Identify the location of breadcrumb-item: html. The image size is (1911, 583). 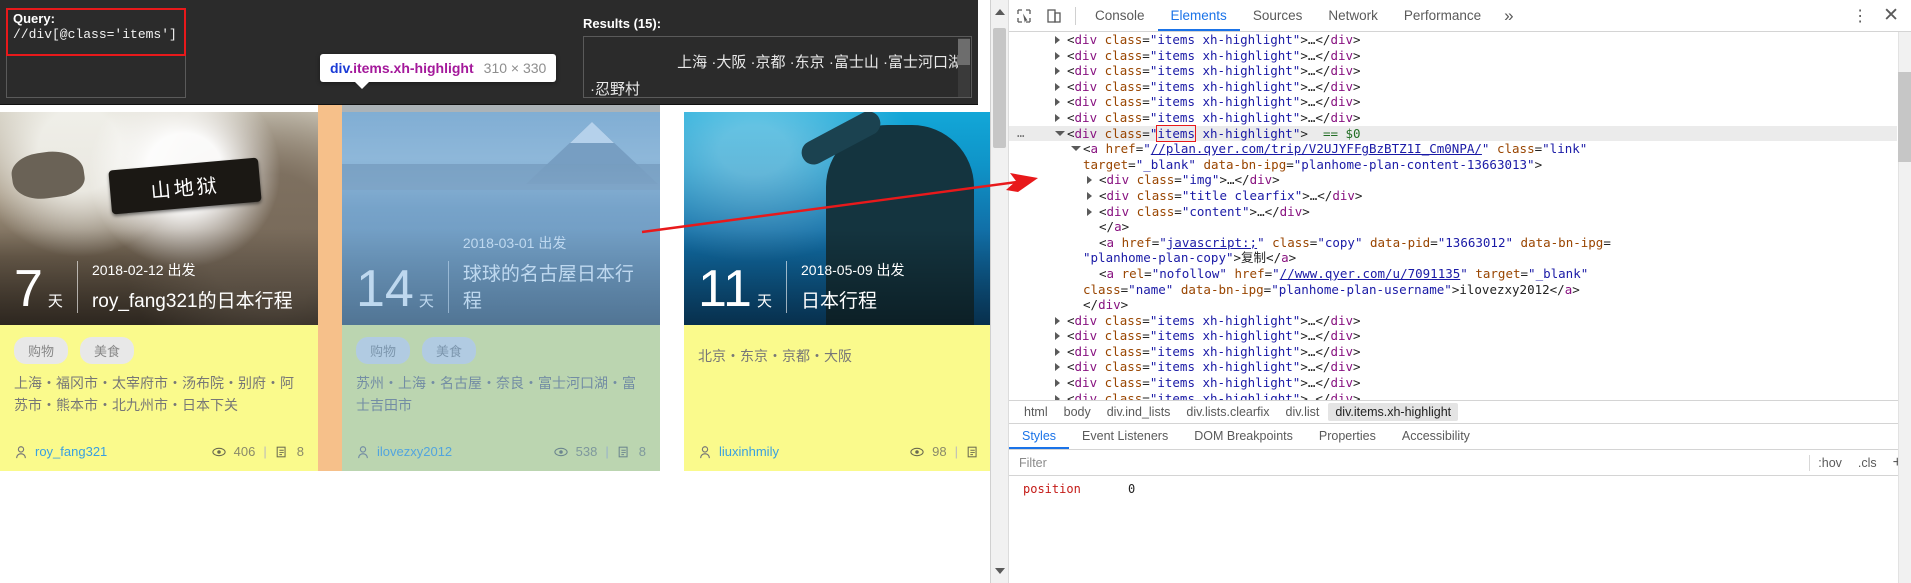
(1036, 412).